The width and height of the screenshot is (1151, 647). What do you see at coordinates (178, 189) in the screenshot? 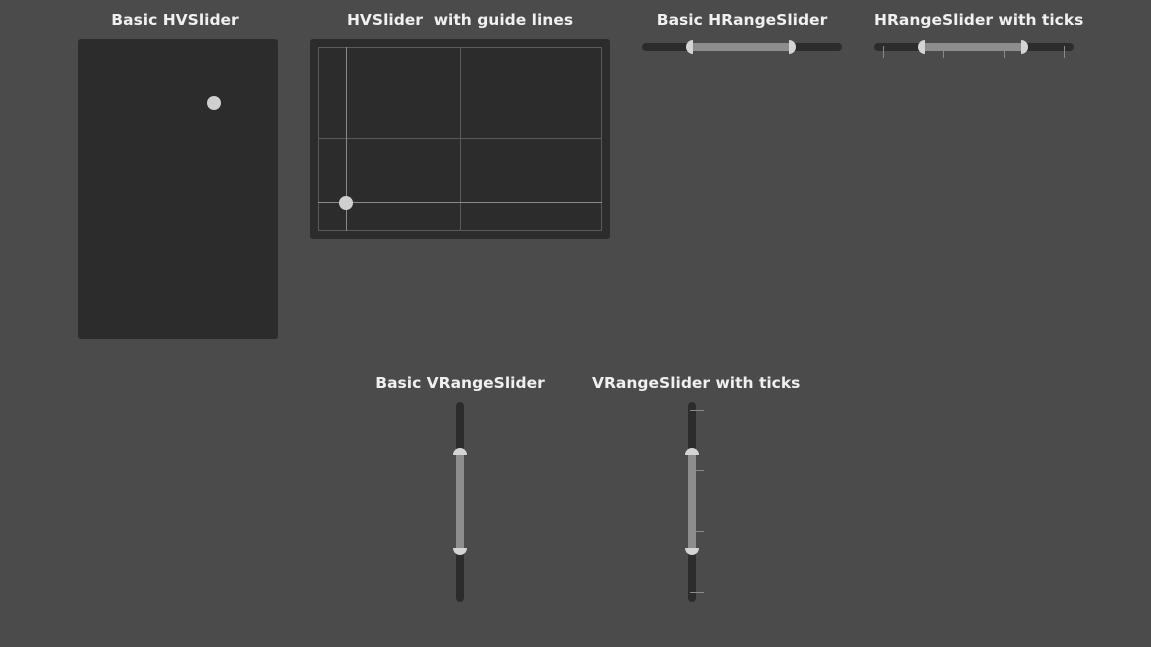
I see `basic-hvslider-area` at bounding box center [178, 189].